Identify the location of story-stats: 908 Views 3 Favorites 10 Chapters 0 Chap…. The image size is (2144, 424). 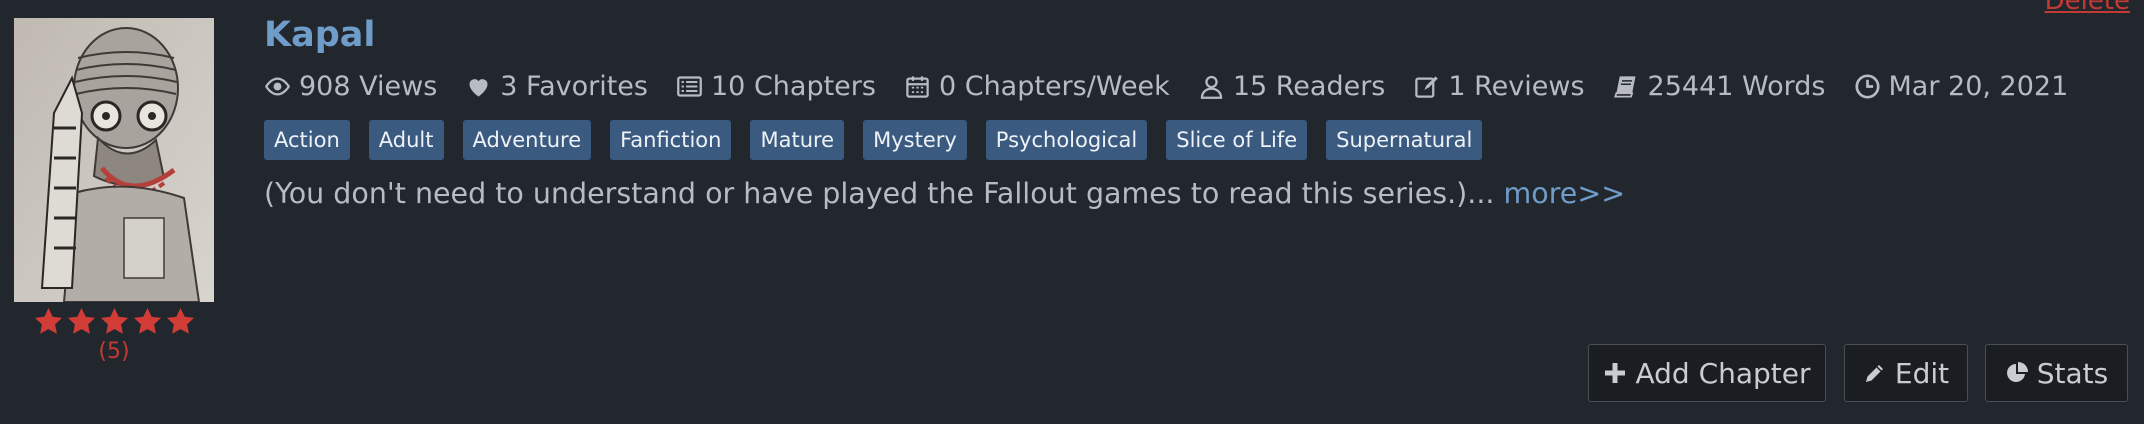
(1166, 86).